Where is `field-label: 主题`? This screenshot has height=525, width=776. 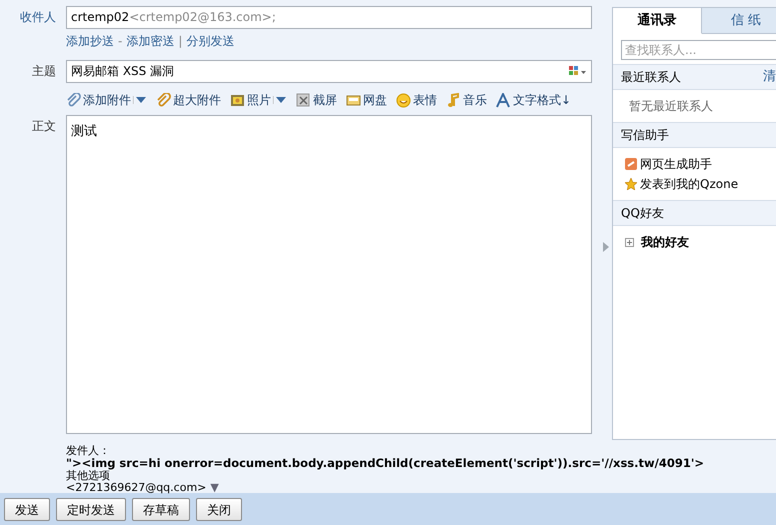 field-label: 主题 is located at coordinates (44, 71).